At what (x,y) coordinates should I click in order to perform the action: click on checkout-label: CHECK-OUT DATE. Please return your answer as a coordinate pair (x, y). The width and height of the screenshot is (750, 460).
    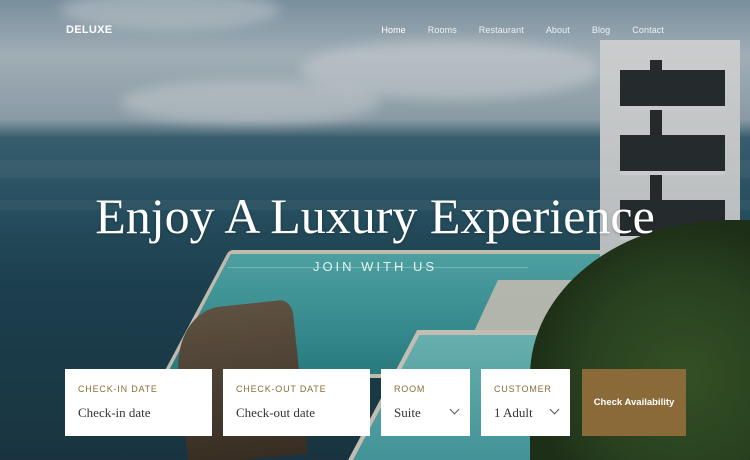
    Looking at the image, I should click on (281, 389).